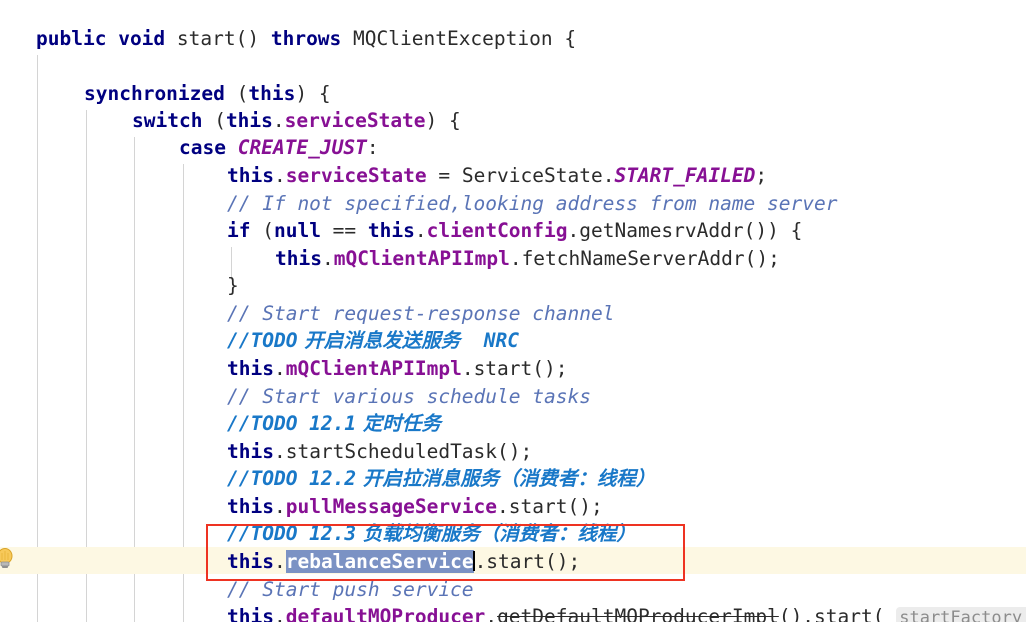 Image resolution: width=1026 pixels, height=622 pixels. I want to click on token-exception-type: MQClientException {, so click(459, 38).